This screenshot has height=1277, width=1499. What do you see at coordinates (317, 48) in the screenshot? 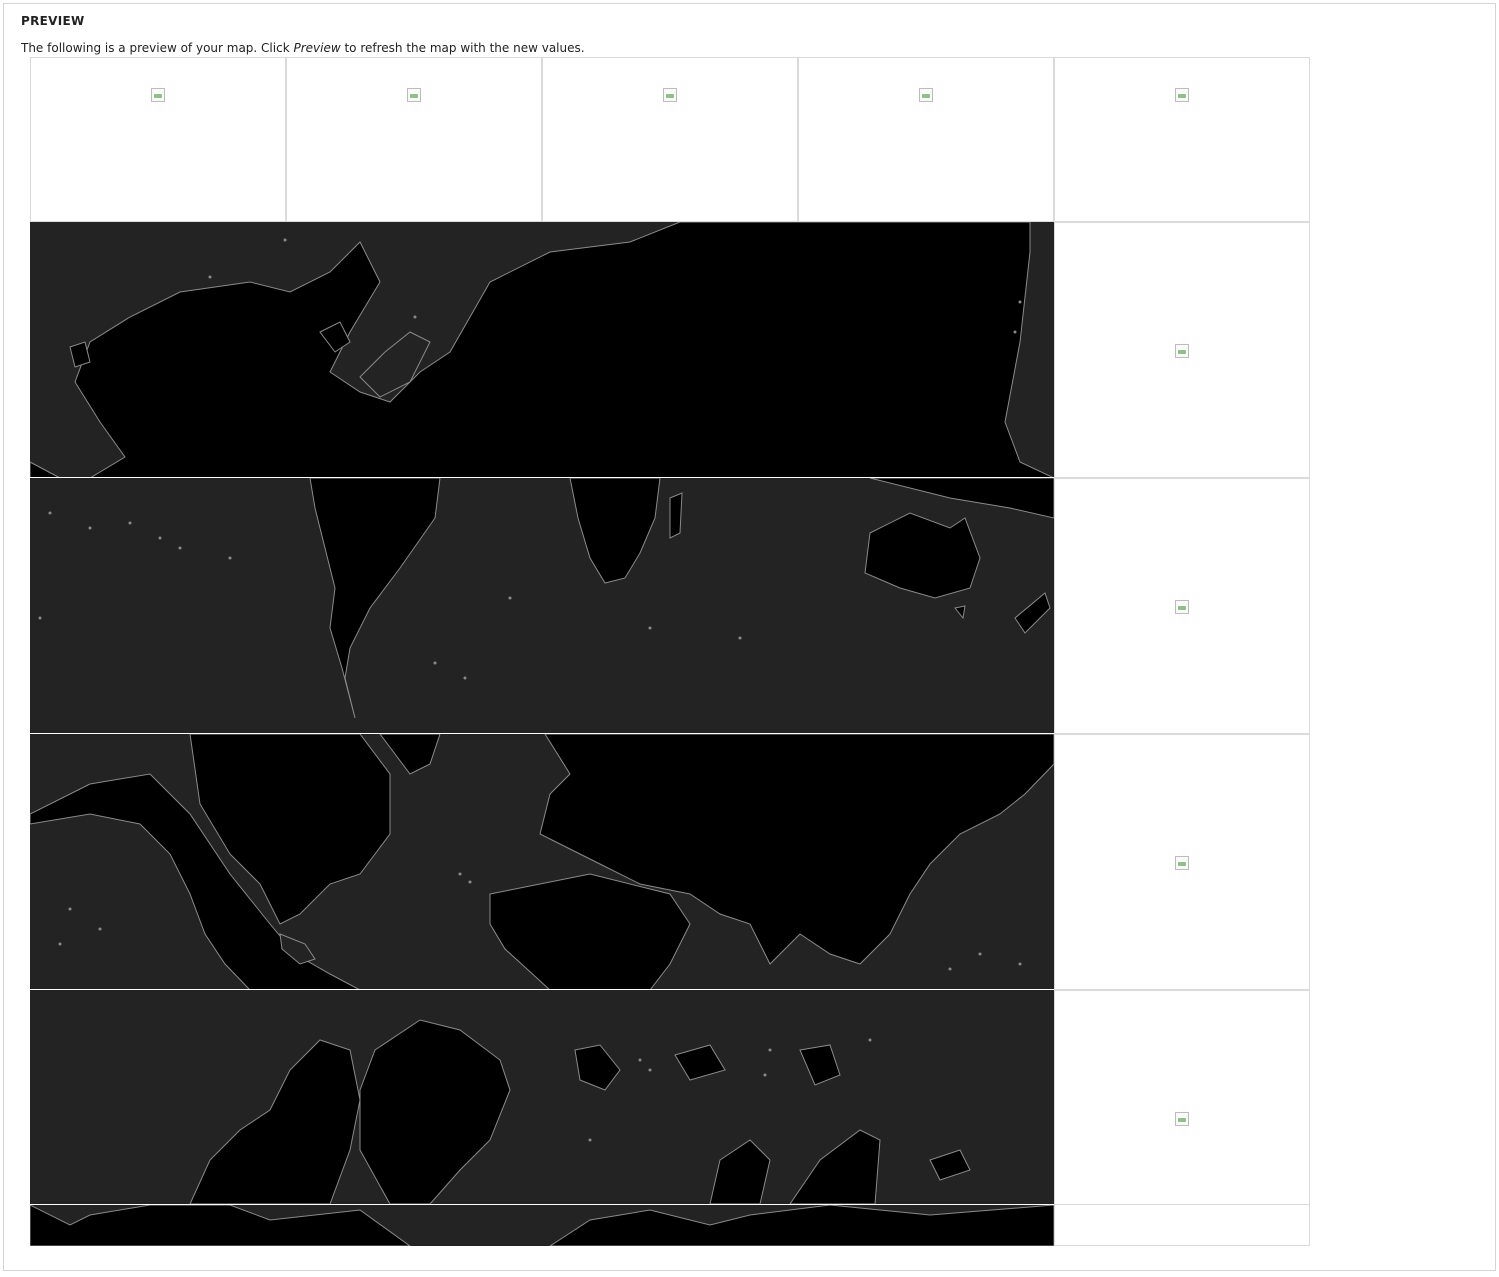
I see `preview-keyword: Preview` at bounding box center [317, 48].